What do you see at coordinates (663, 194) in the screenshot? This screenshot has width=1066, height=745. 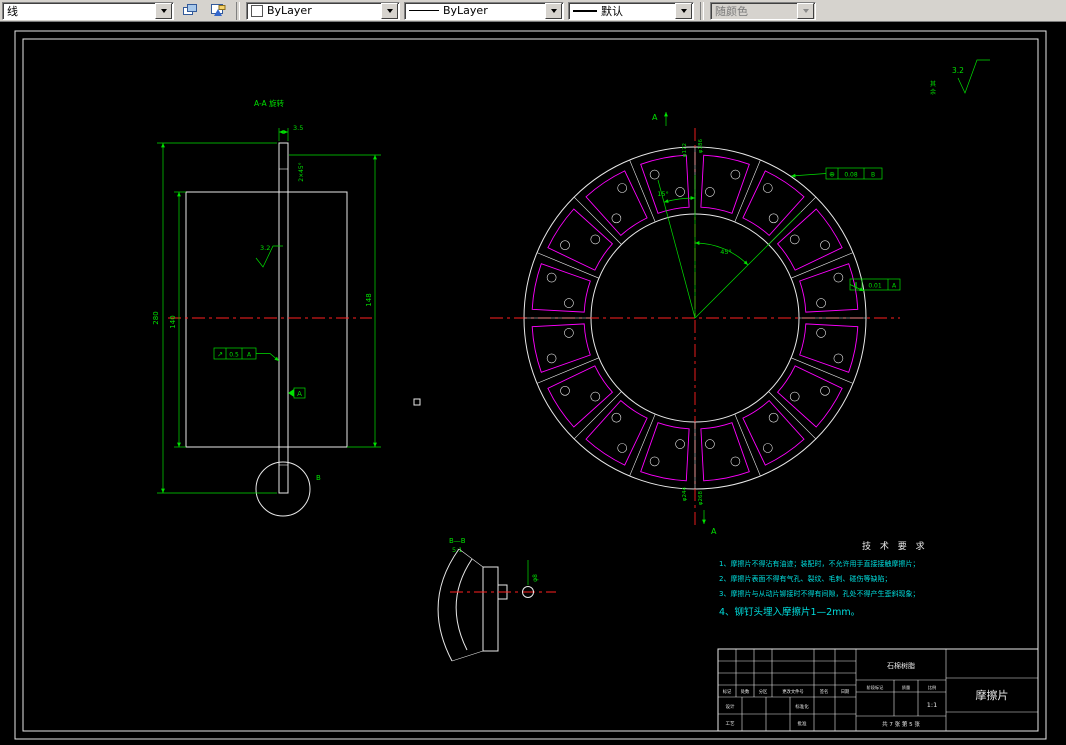 I see `angle-small-label: 15°` at bounding box center [663, 194].